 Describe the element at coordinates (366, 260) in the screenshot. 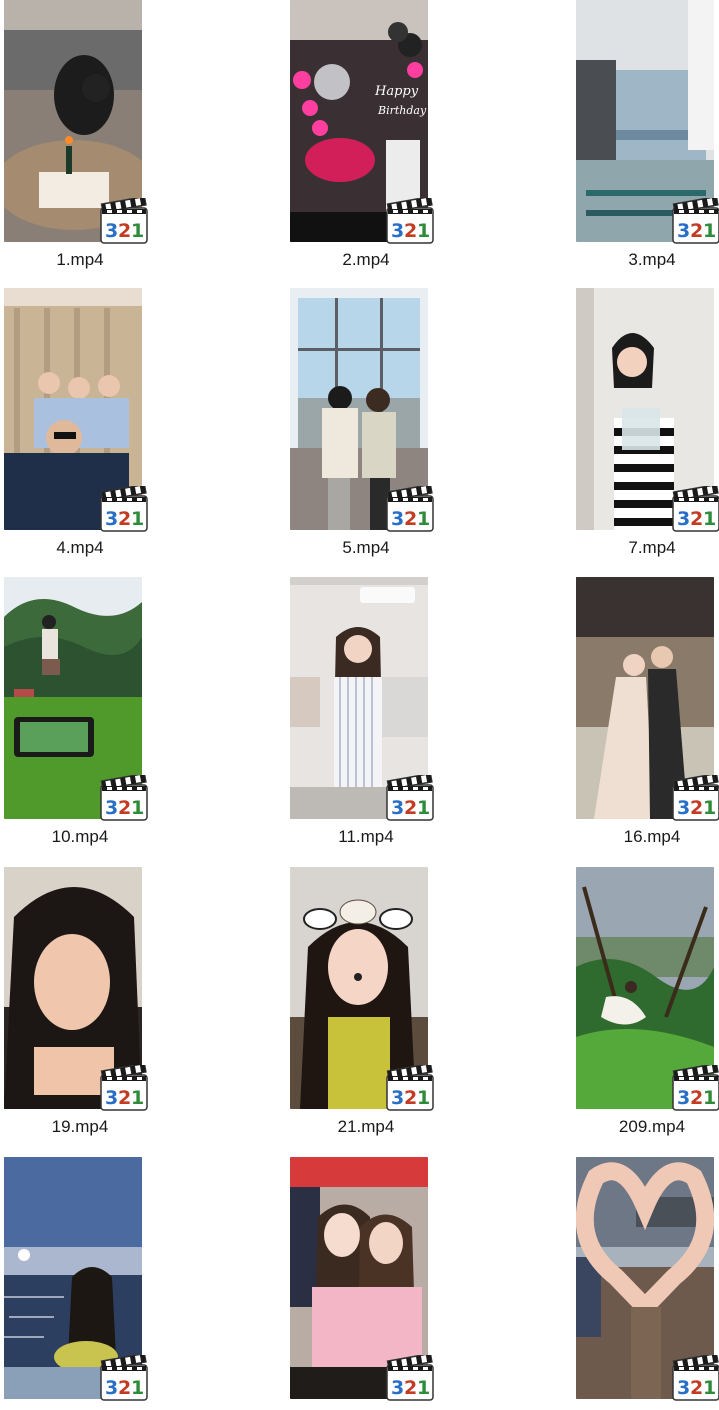

I see `file-name: 2.mp4` at that location.